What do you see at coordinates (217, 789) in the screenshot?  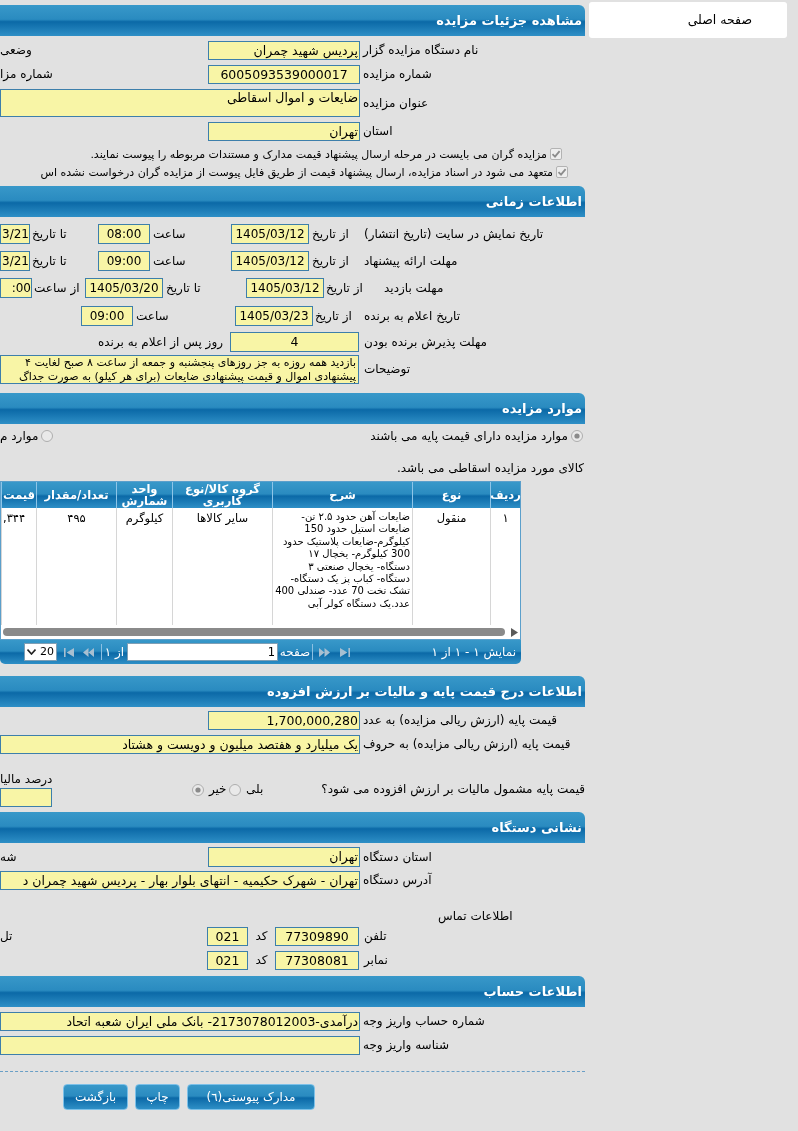 I see `radio-label: خیر` at bounding box center [217, 789].